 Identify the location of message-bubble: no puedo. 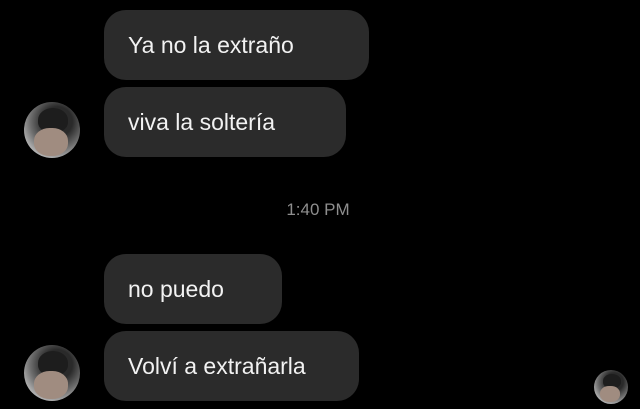
(193, 289).